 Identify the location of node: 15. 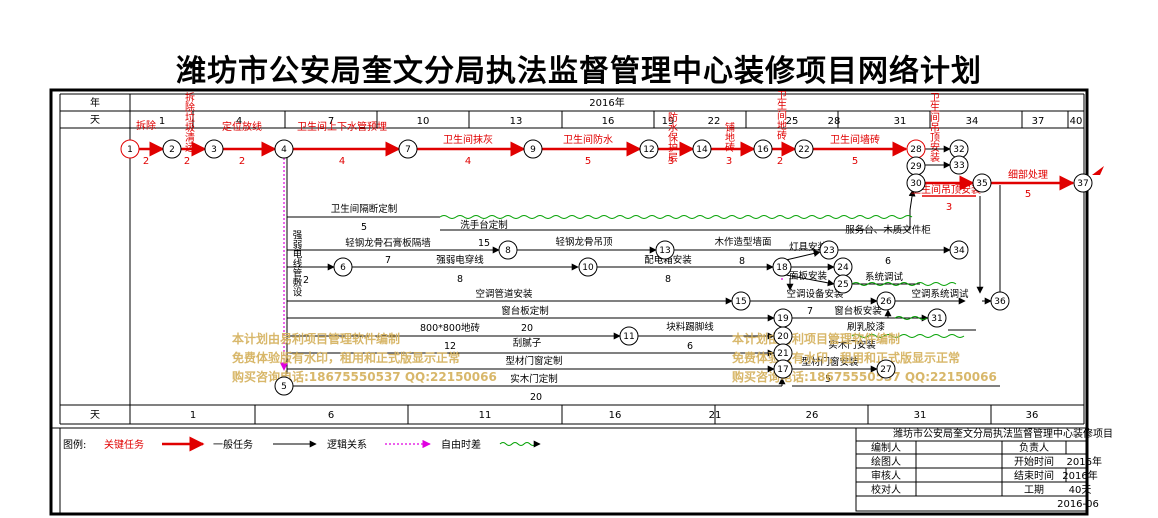
(741, 301).